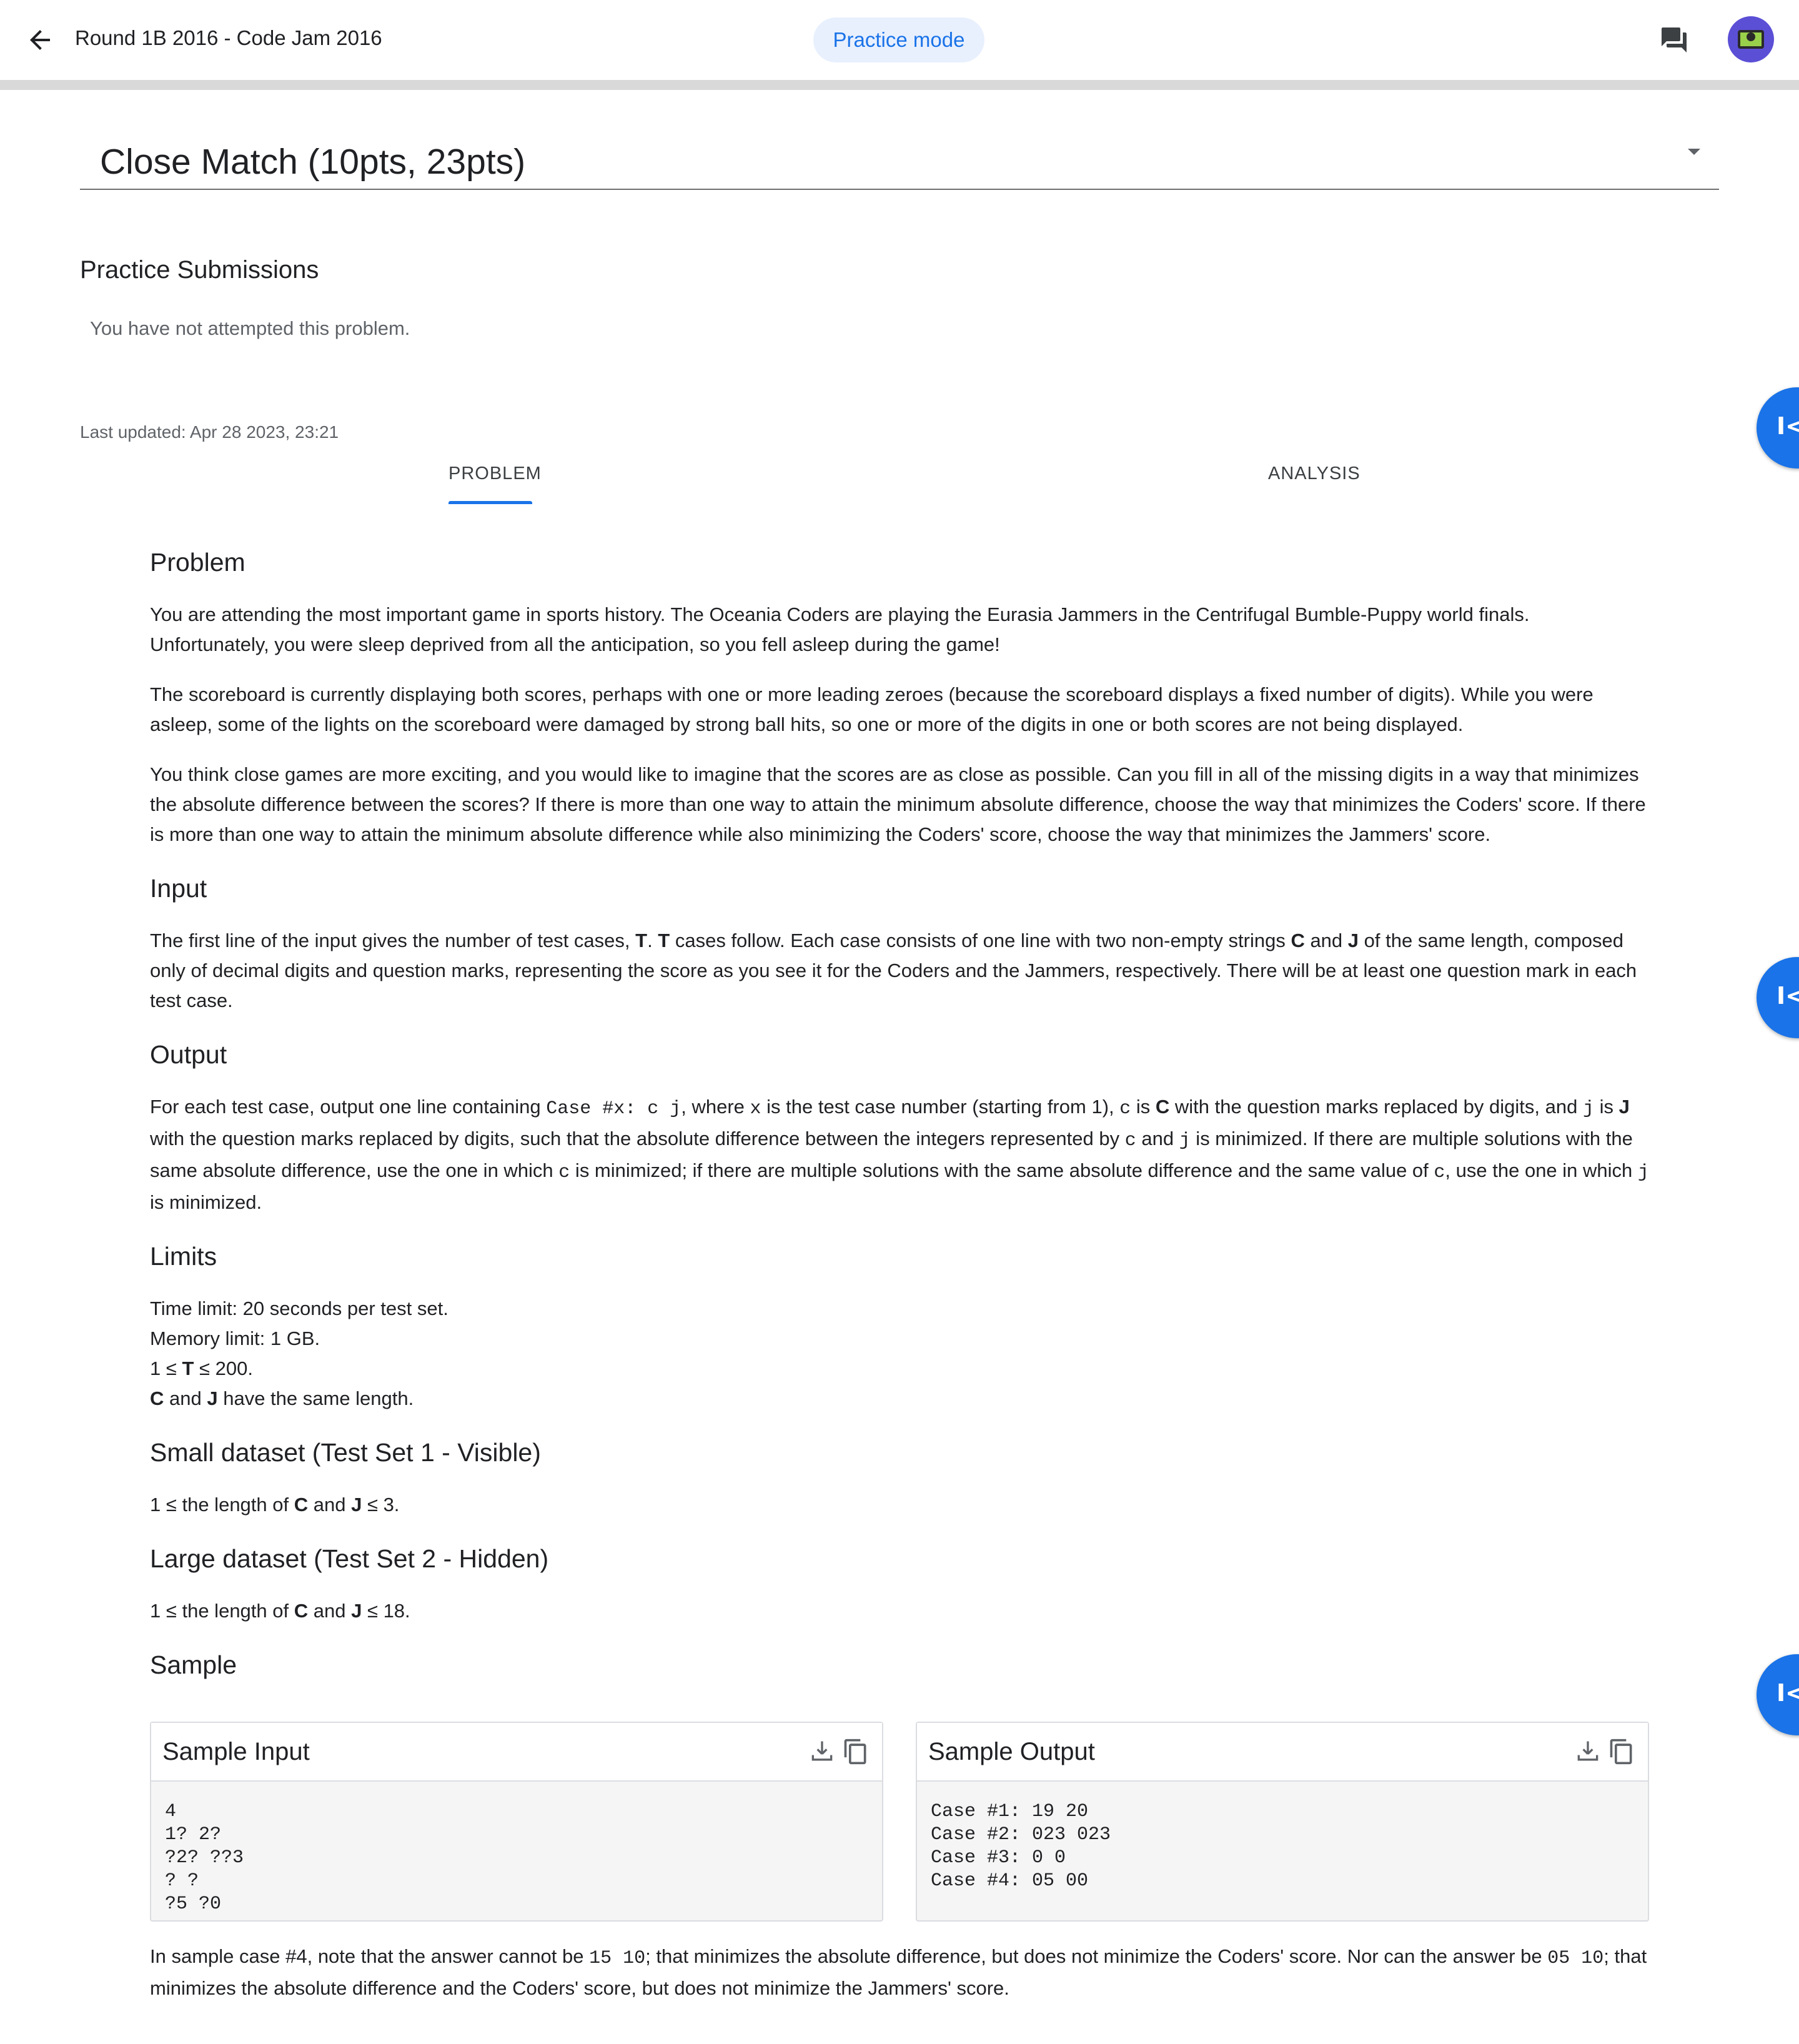 The height and width of the screenshot is (2044, 1799). What do you see at coordinates (998, 1857) in the screenshot?
I see `sample-output-line: Case #3: 0 0` at bounding box center [998, 1857].